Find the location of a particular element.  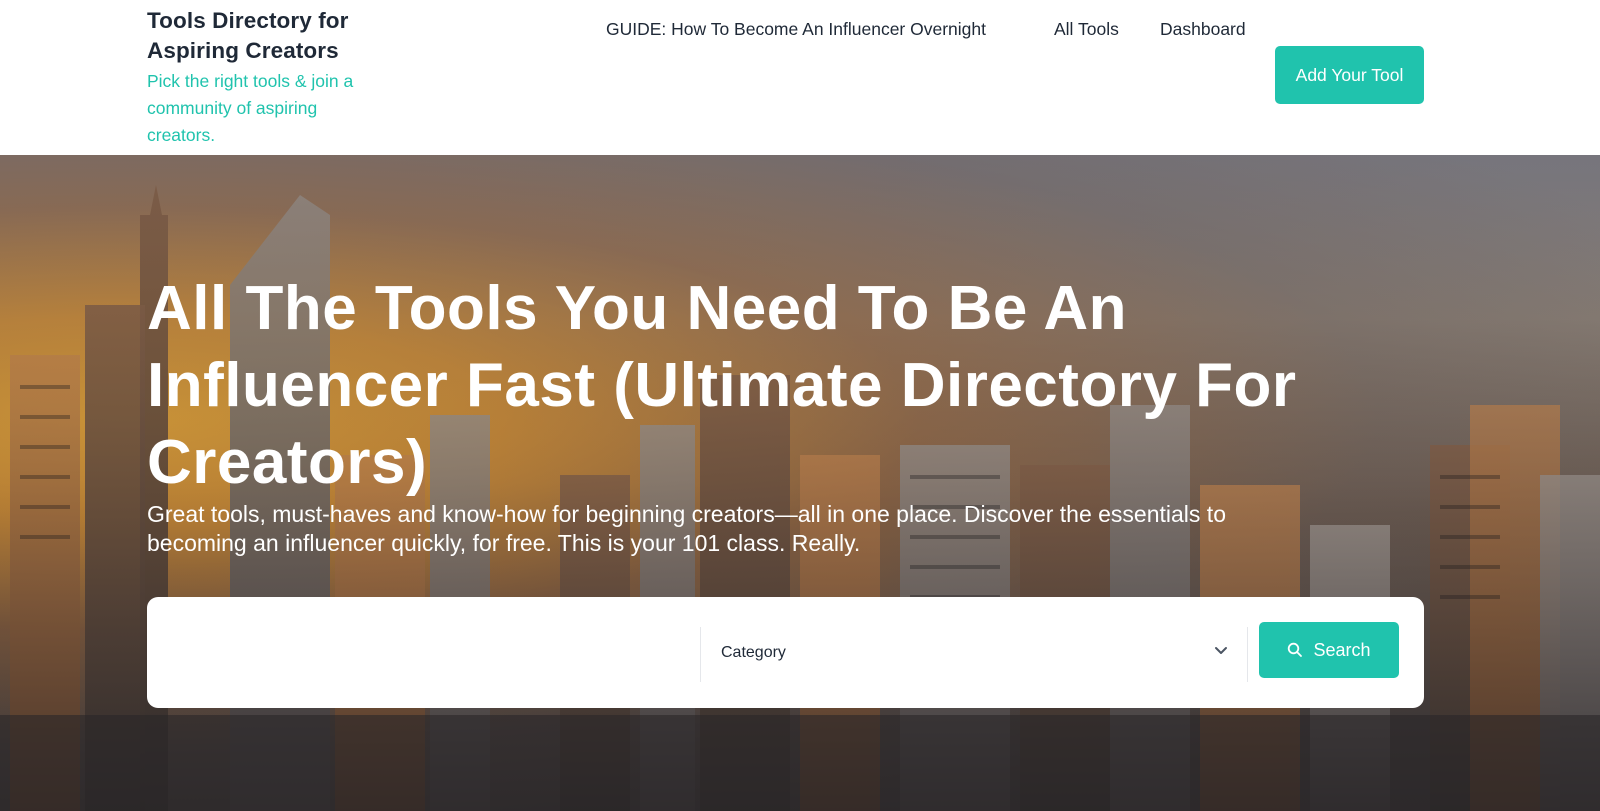

add-your-tool-button: Add Your Tool is located at coordinates (1349, 75).